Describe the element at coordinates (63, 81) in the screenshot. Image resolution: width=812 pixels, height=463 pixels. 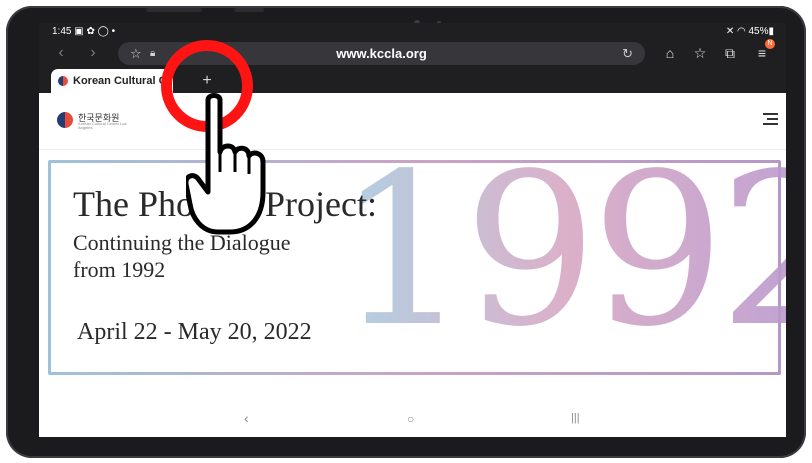
I see `favicon` at that location.